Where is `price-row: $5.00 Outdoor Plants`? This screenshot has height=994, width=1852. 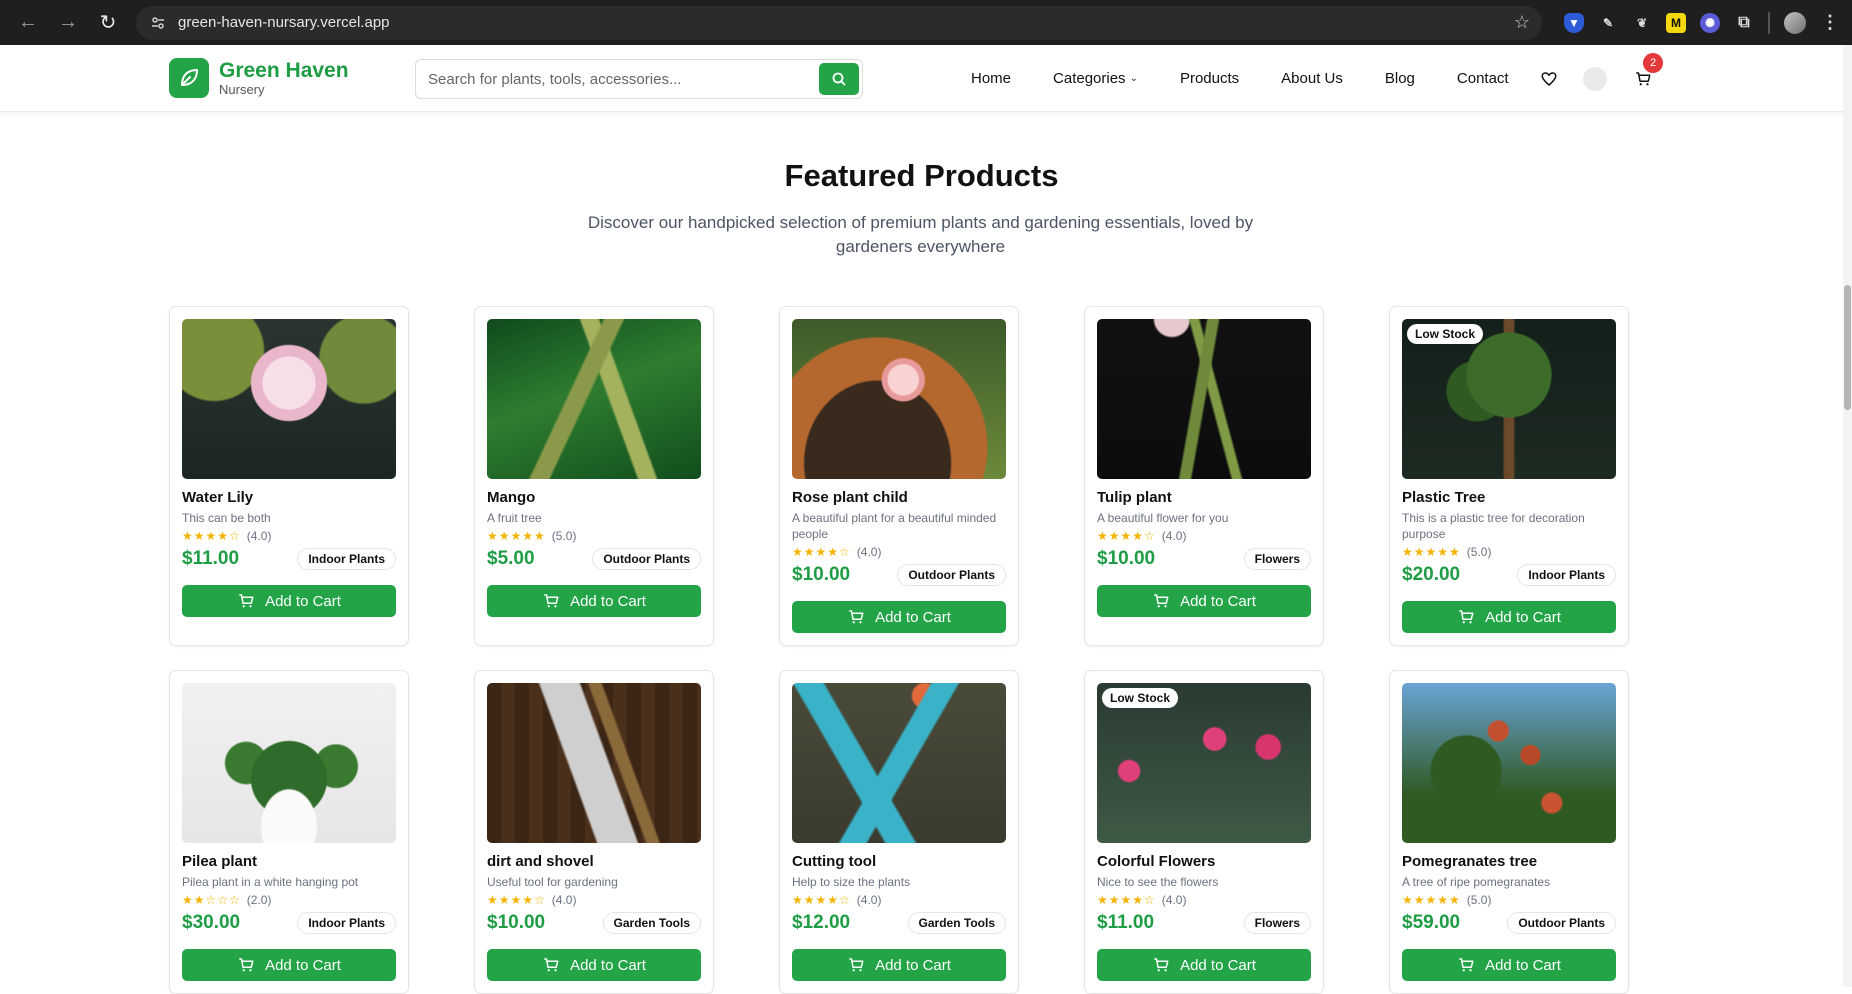 price-row: $5.00 Outdoor Plants is located at coordinates (594, 559).